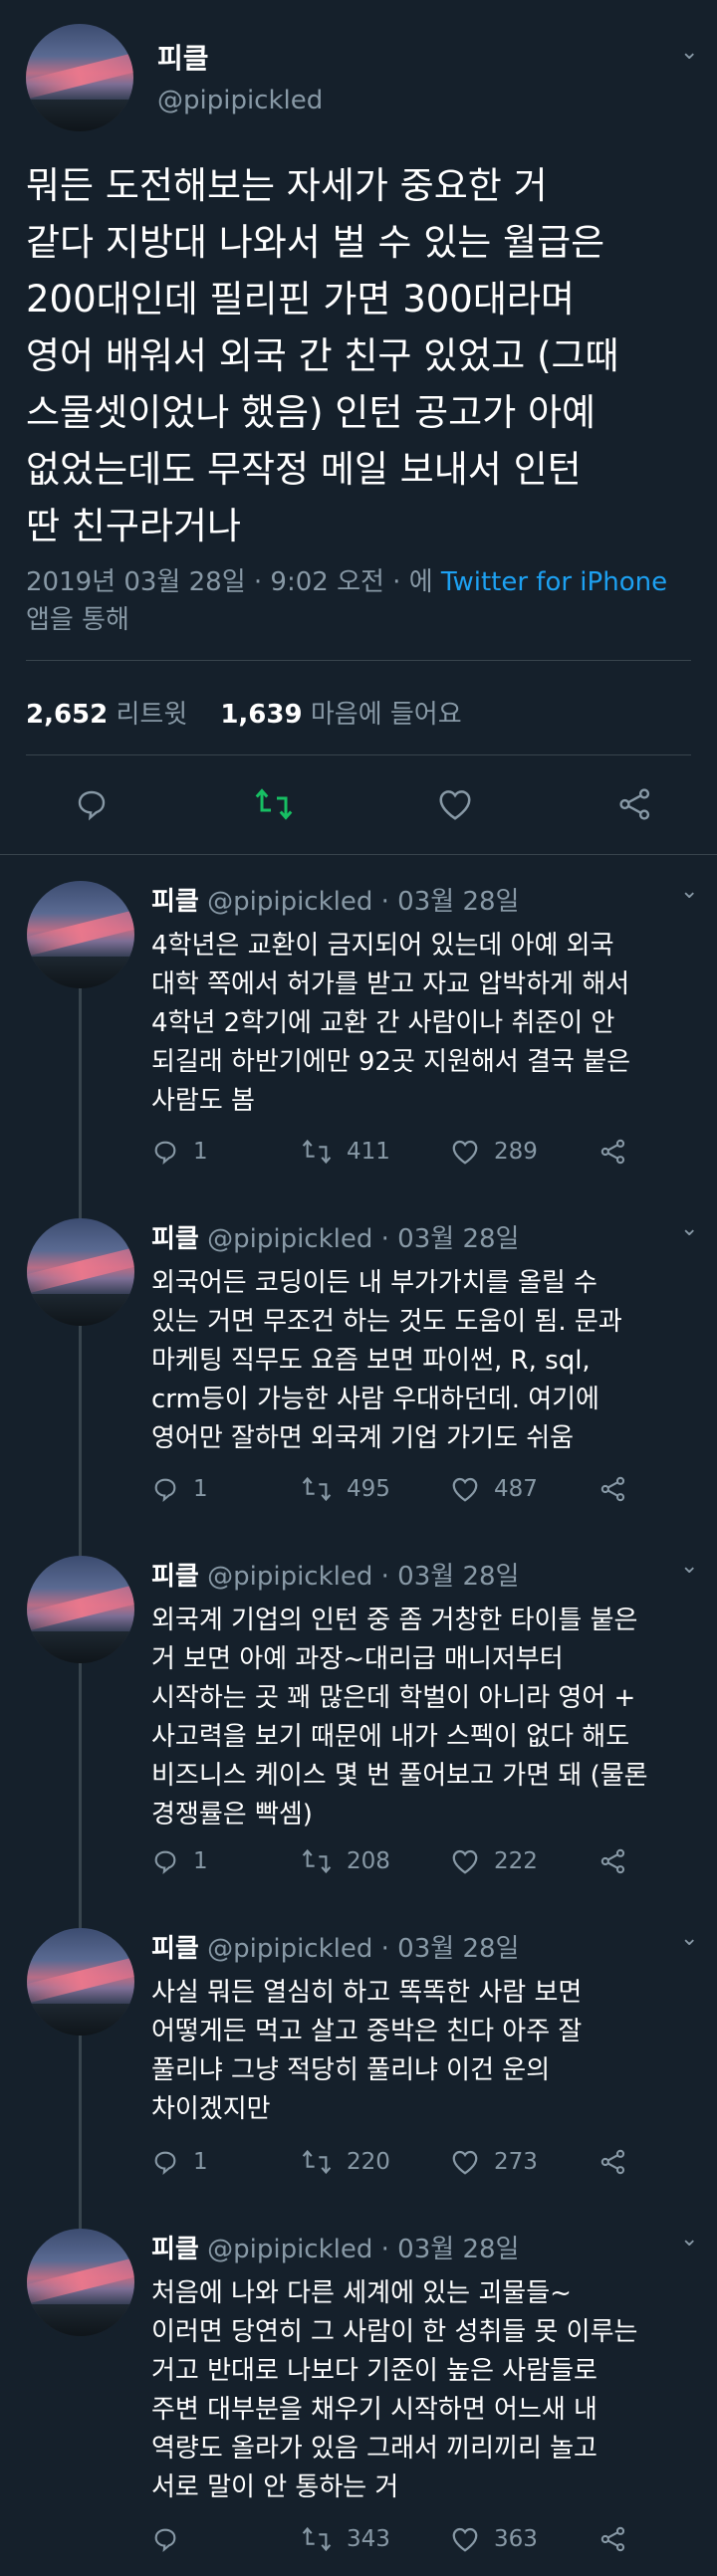 This screenshot has height=2576, width=717. I want to click on like-button: 289, so click(494, 1152).